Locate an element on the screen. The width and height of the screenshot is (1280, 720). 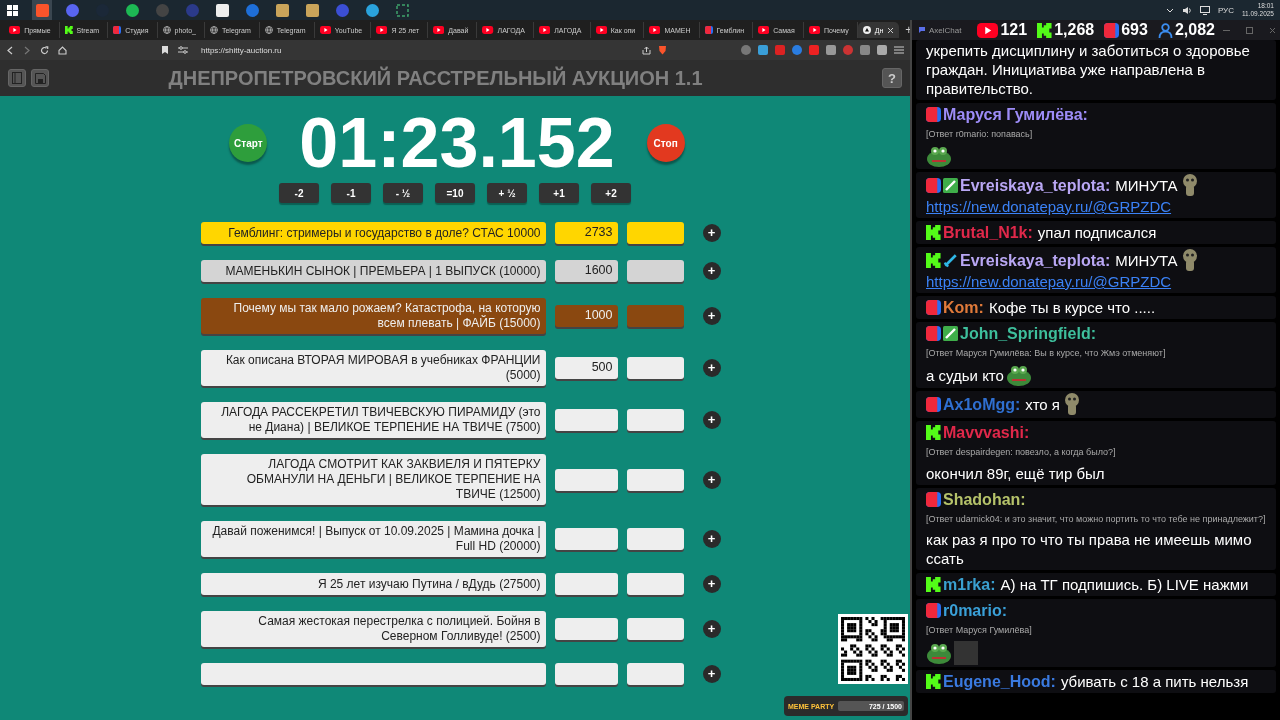
lot-name-field: Как описана ВТОРАЯ МИРОВАЯ в учебниках ФРАНЦИИ (5000) is located at coordinates (373, 368).